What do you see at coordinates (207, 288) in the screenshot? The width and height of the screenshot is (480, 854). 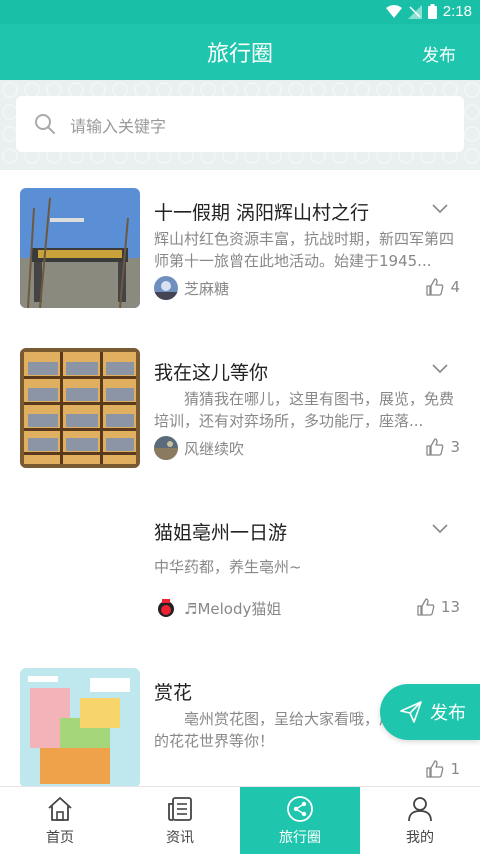 I see `author-name: 芝麻糖` at bounding box center [207, 288].